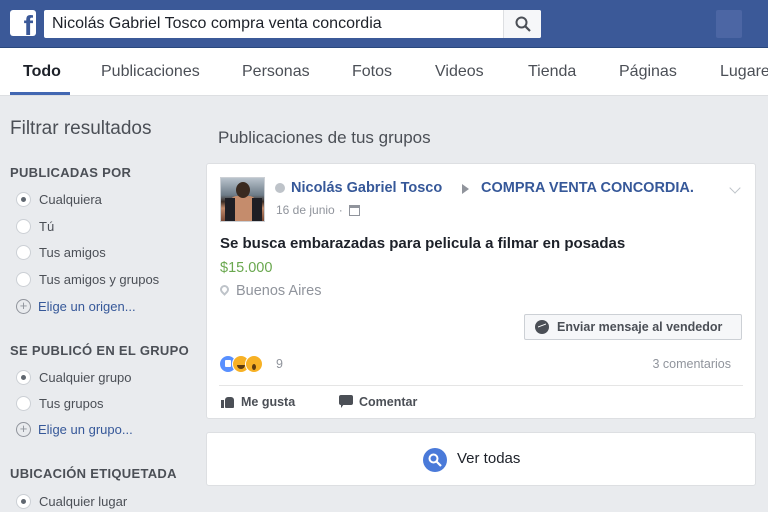 The width and height of the screenshot is (768, 512). I want to click on filter-title: Filtrar resultados, so click(81, 128).